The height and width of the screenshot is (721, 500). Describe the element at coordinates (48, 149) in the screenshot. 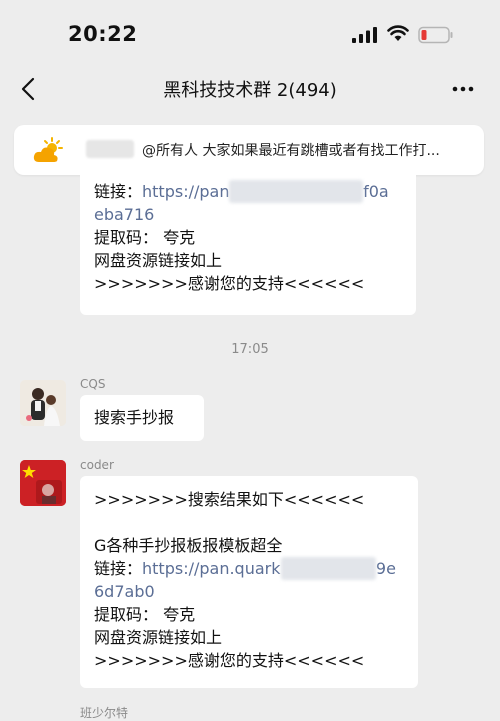

I see `sun-cloud-icon` at that location.